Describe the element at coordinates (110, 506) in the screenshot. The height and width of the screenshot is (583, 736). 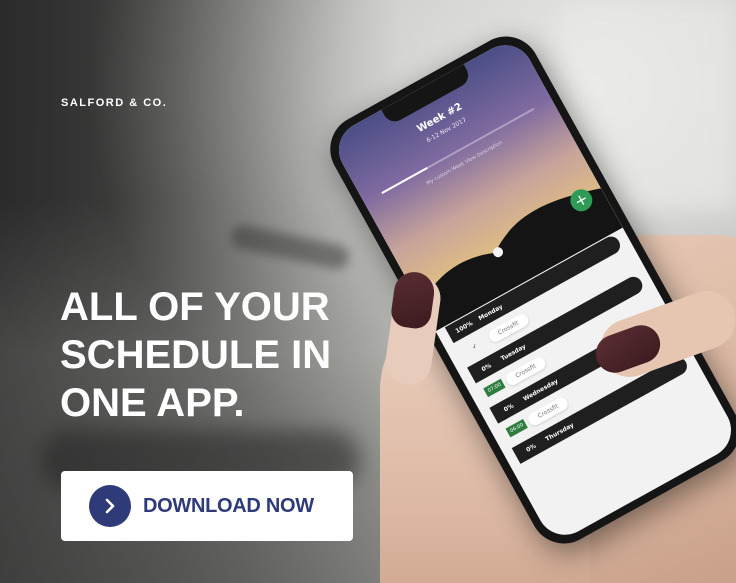
I see `chevron-right-icon` at that location.